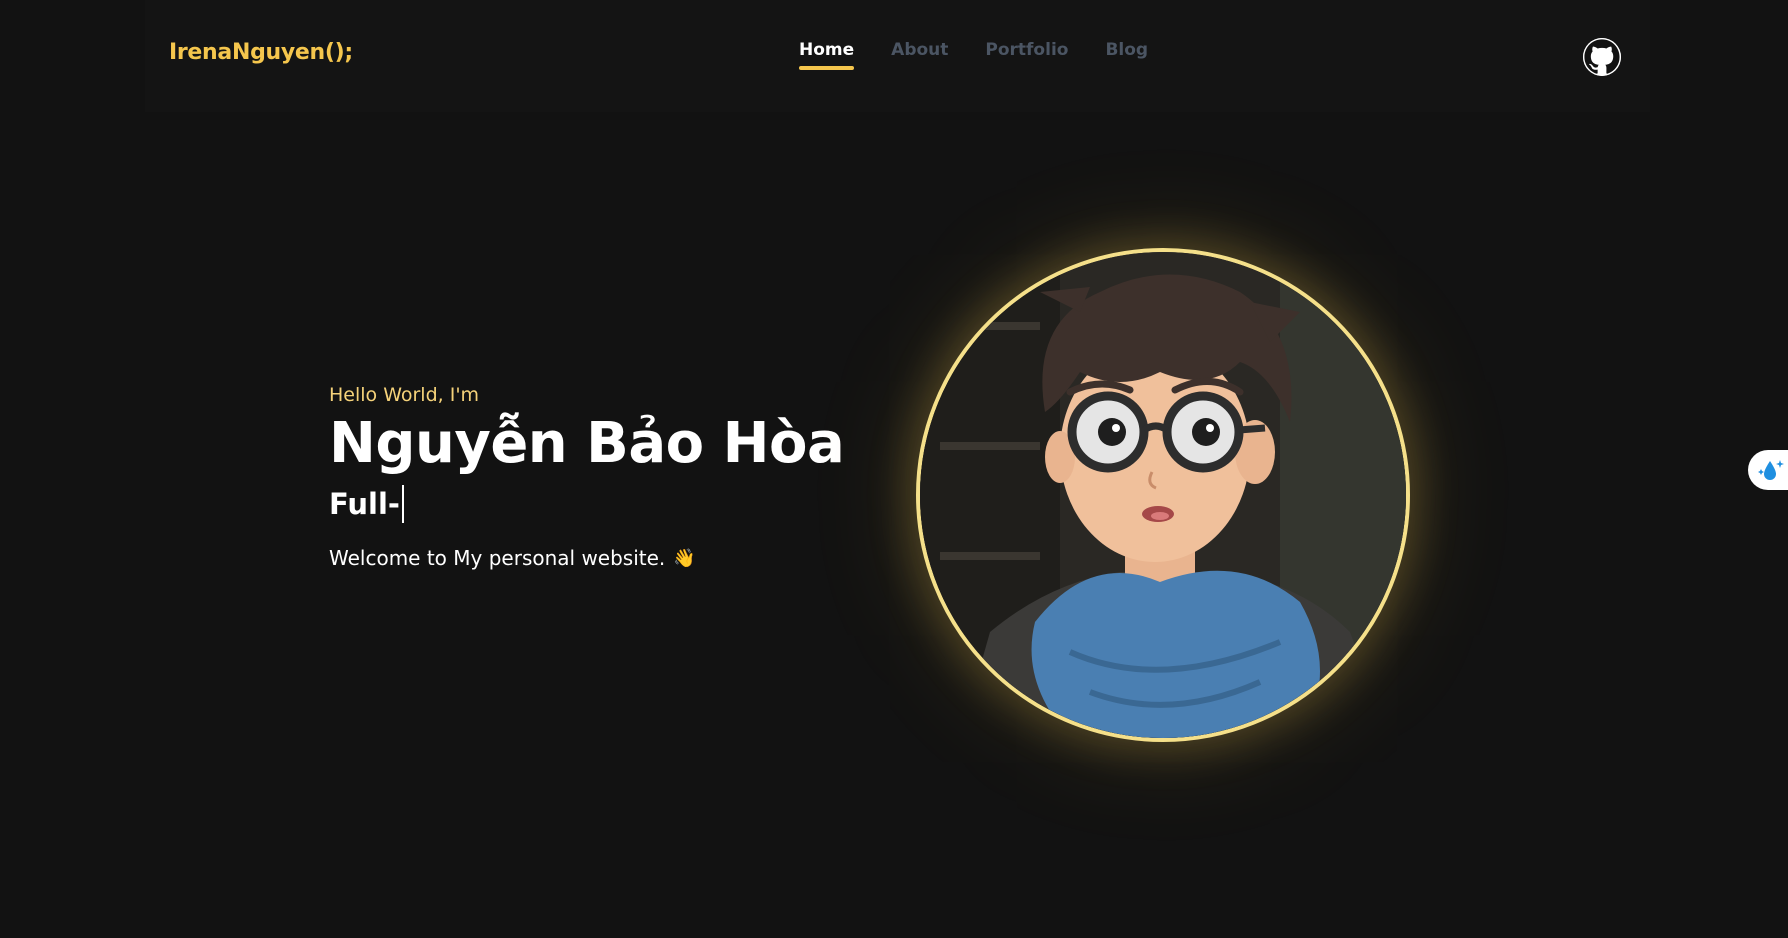 This screenshot has width=1788, height=938. I want to click on side-widget-tab, so click(1768, 470).